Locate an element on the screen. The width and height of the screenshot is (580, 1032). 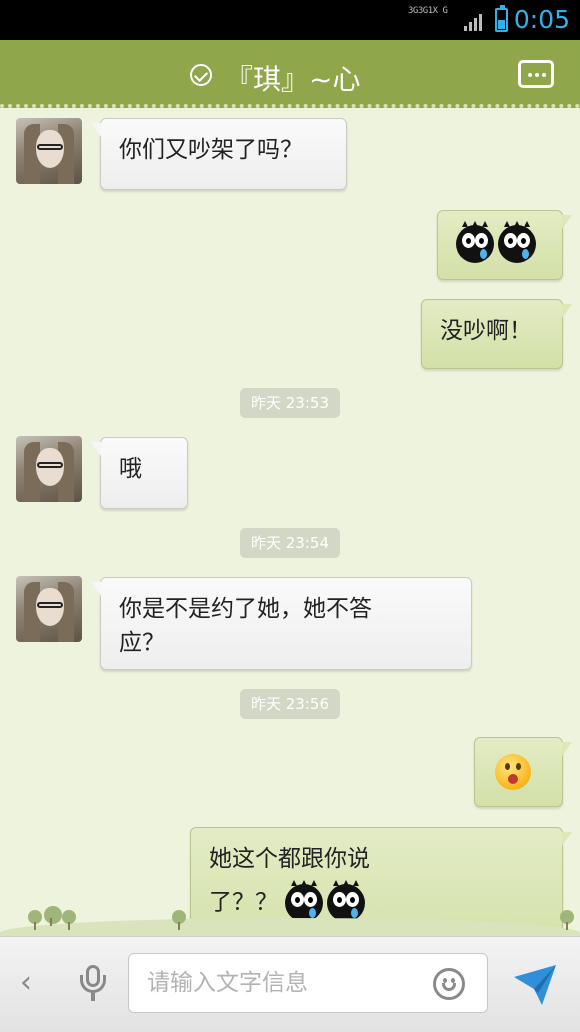
timestamp: 昨天 23:54 is located at coordinates (290, 543).